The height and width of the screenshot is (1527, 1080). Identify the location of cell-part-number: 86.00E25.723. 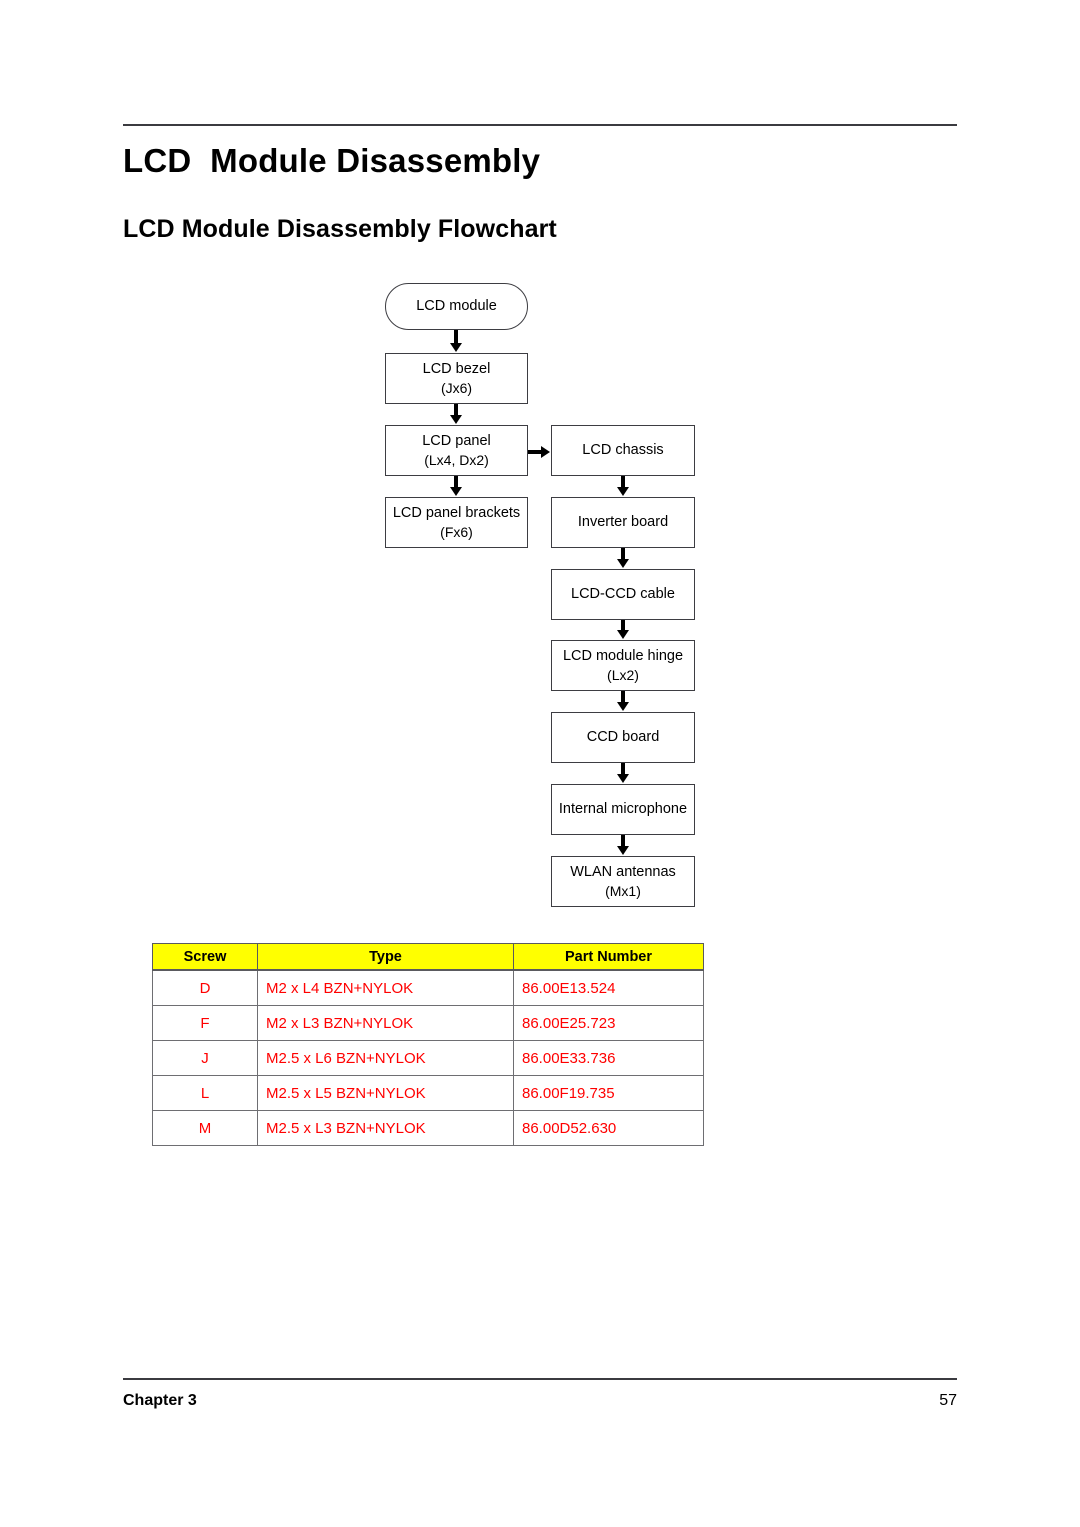
(608, 1023).